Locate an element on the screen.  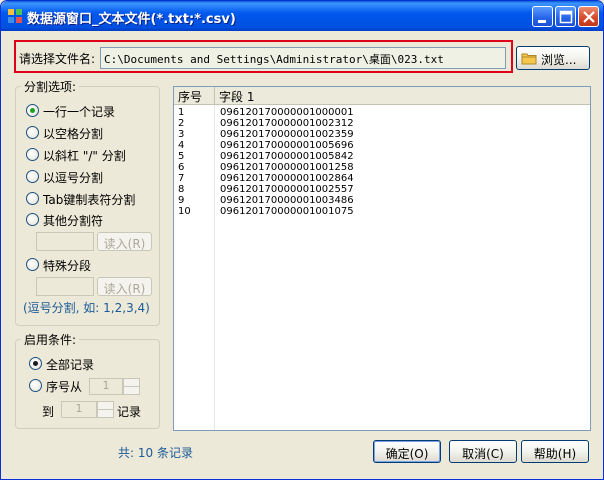
row-index: 3 is located at coordinates (181, 134).